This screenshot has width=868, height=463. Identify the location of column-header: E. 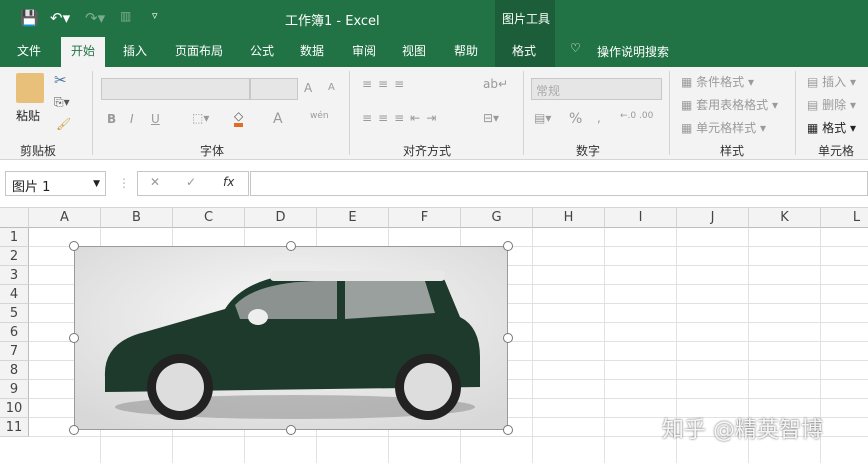
(353, 218).